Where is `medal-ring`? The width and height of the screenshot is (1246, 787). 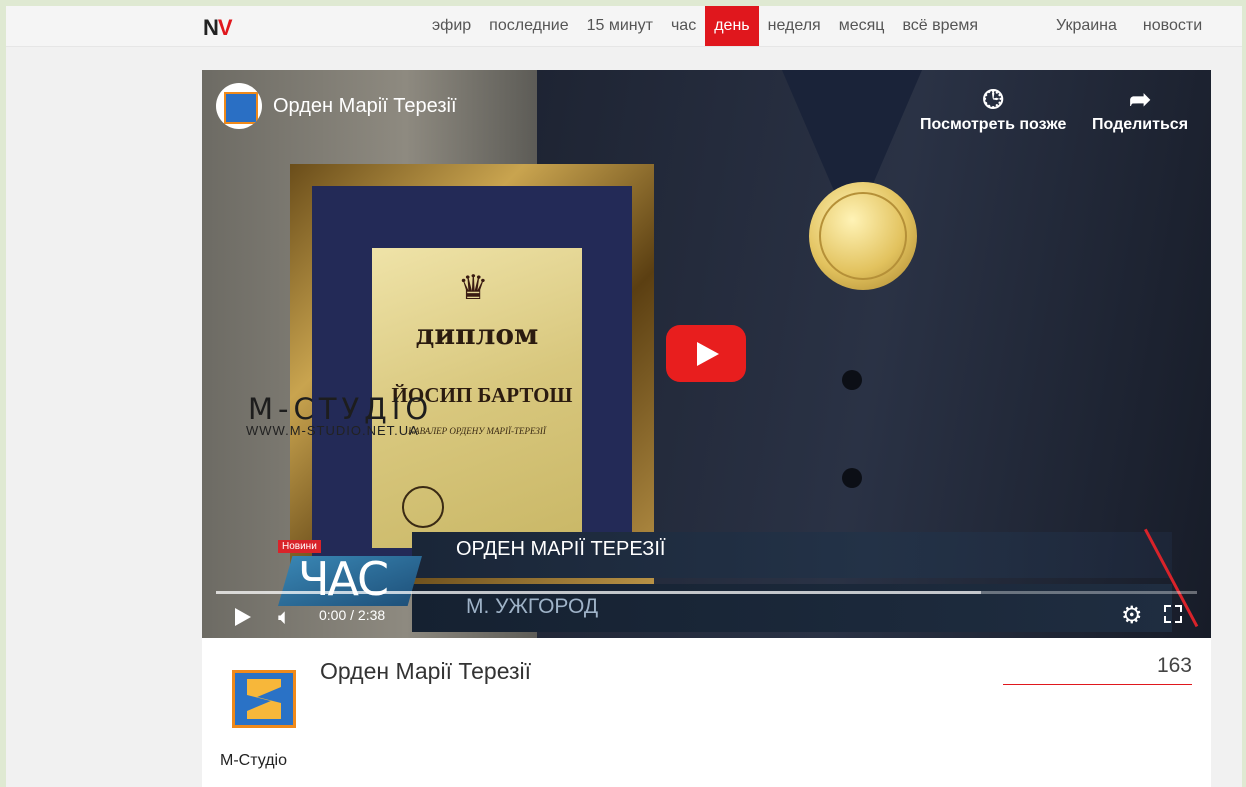 medal-ring is located at coordinates (863, 236).